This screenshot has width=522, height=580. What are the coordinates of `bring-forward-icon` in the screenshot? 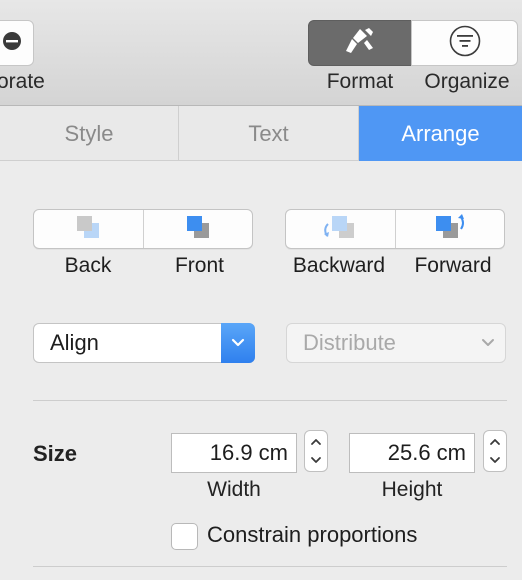 It's located at (450, 229).